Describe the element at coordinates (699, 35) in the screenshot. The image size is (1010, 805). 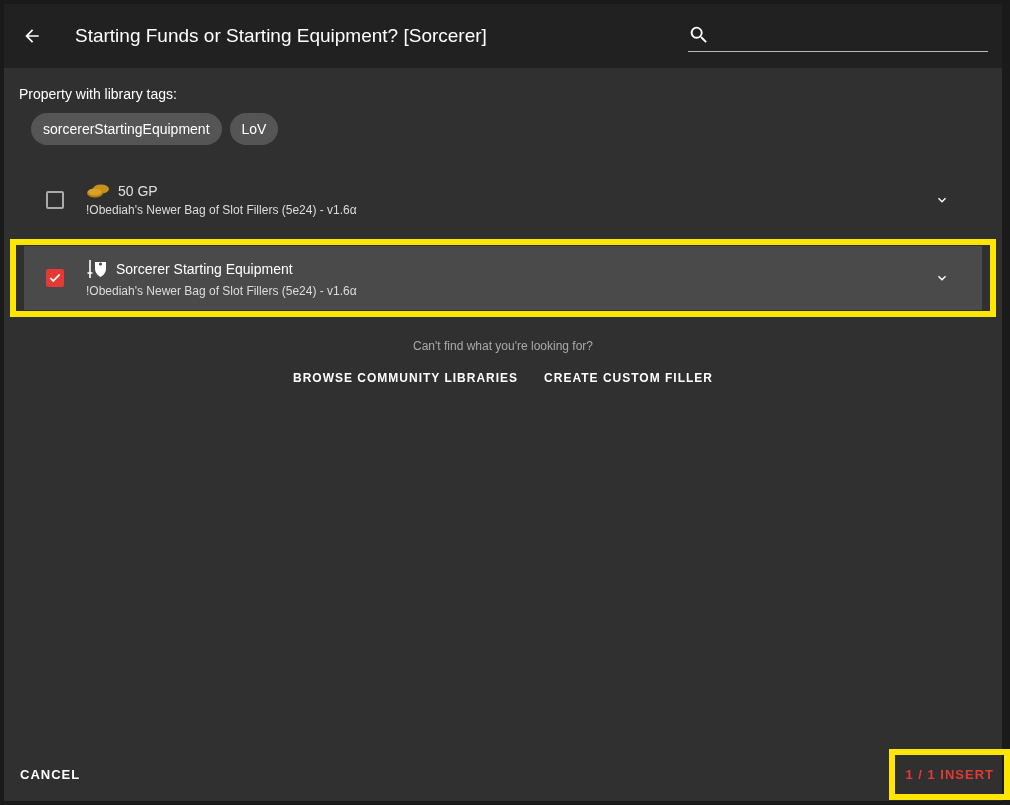
I see `search-icon` at that location.